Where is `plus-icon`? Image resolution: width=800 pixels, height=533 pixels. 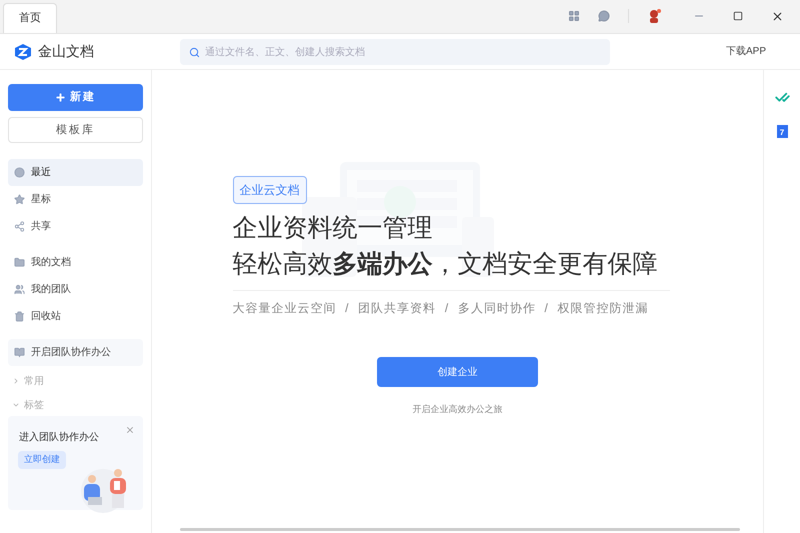 plus-icon is located at coordinates (60, 97).